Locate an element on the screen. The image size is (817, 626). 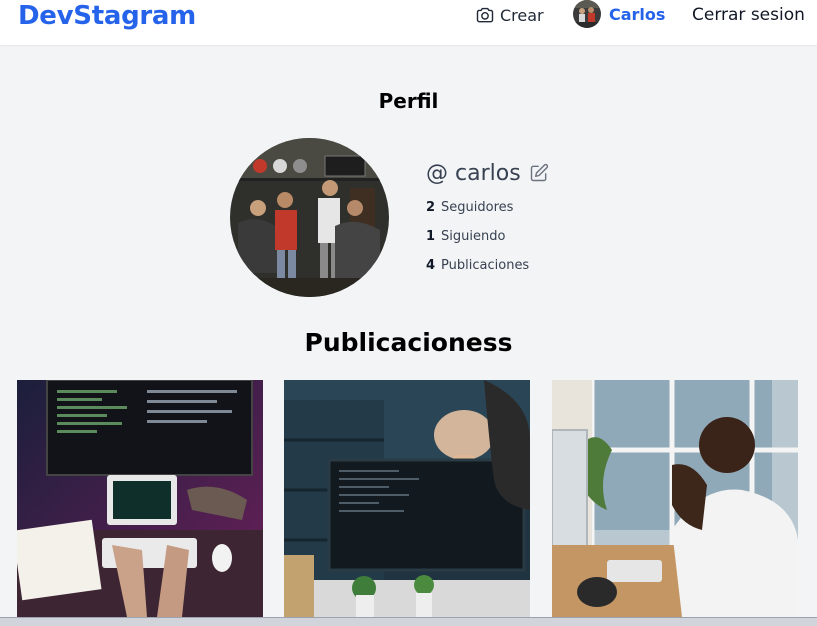
following-stat: 1 Siguiendo is located at coordinates (487, 237).